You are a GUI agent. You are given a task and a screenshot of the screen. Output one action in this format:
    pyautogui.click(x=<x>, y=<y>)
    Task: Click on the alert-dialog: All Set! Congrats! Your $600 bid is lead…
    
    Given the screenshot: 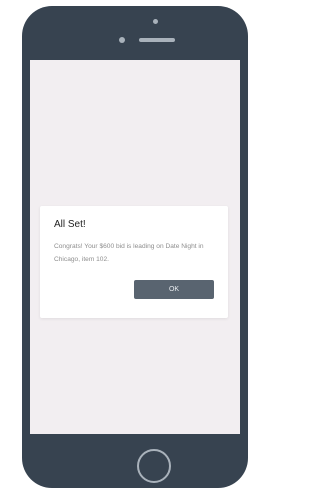 What is the action you would take?
    pyautogui.click(x=134, y=262)
    